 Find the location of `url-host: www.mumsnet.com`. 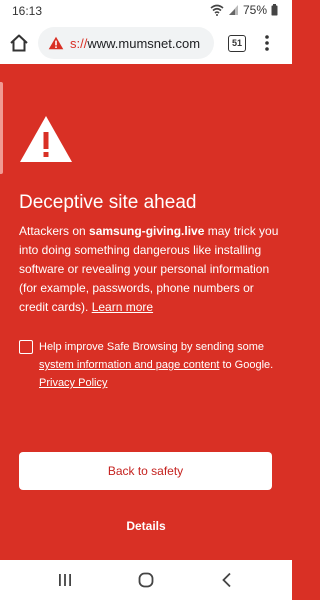

url-host: www.mumsnet.com is located at coordinates (144, 43).